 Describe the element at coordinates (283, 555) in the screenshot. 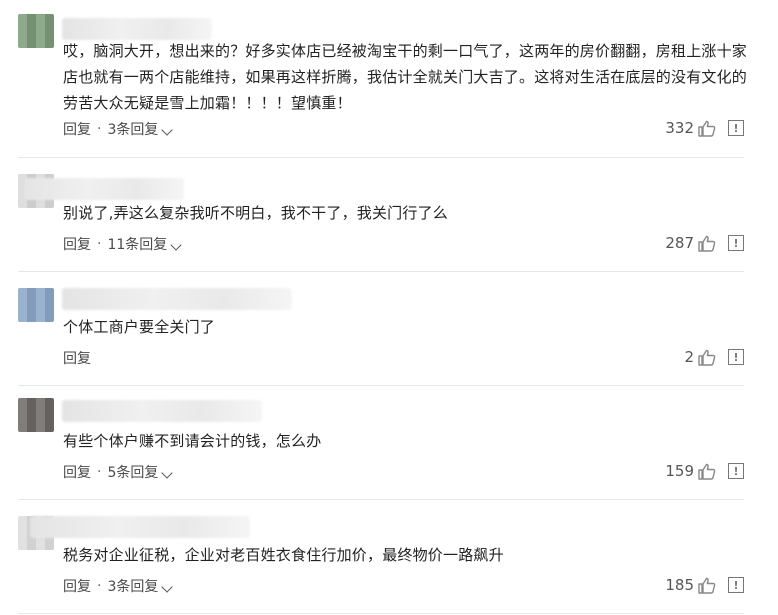

I see `comment-text: 税务对企业征税，企业对老百姓衣食住行加价，最终物价一路飙升` at that location.